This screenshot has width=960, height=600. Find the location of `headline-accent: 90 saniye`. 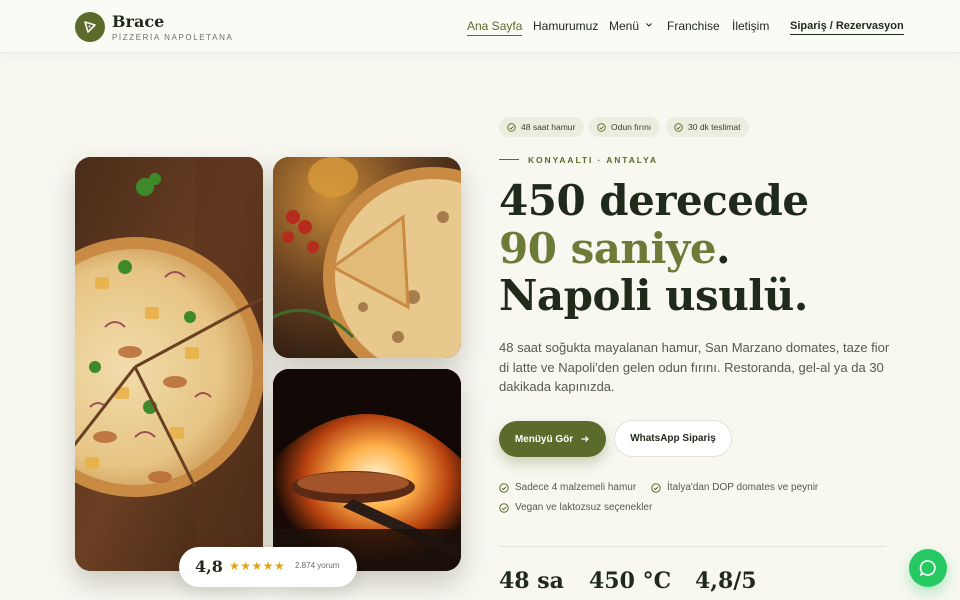

headline-accent: 90 saniye is located at coordinates (608, 248).